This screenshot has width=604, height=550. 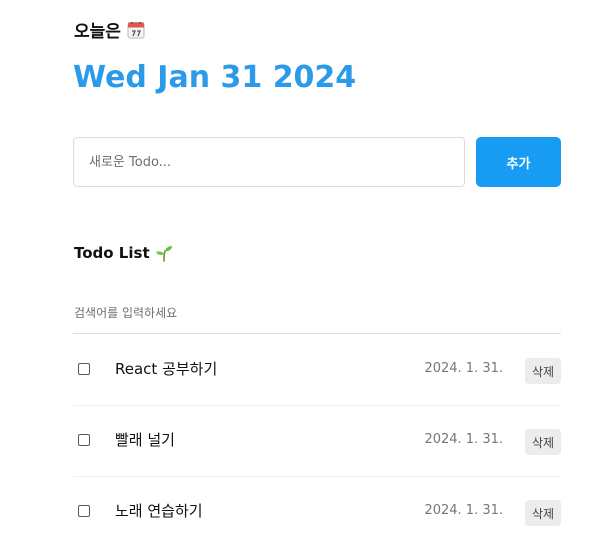 What do you see at coordinates (136, 29) in the screenshot?
I see `calendar-icon` at bounding box center [136, 29].